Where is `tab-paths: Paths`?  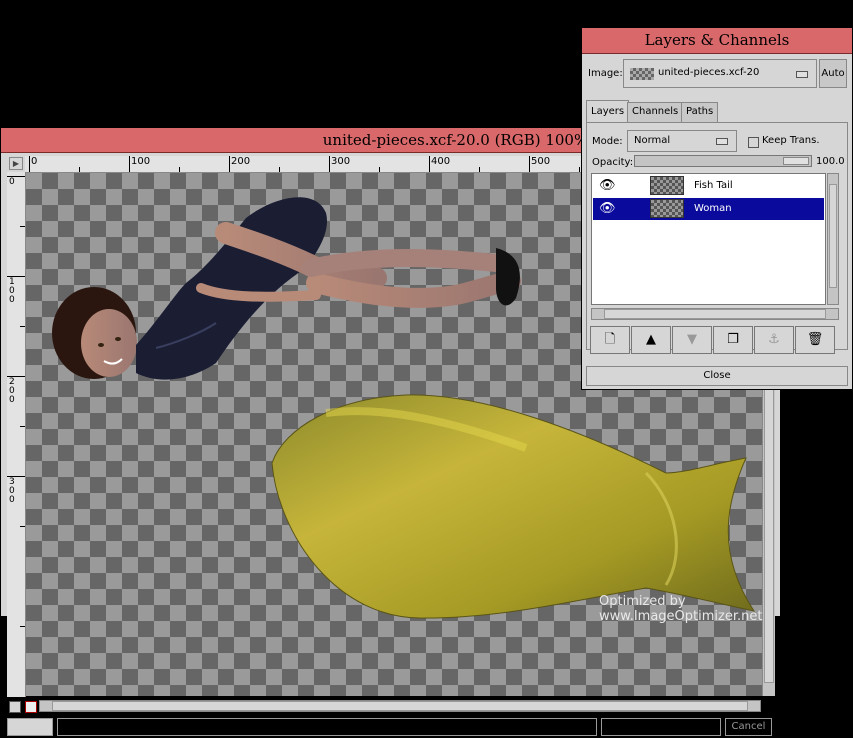 tab-paths: Paths is located at coordinates (700, 112).